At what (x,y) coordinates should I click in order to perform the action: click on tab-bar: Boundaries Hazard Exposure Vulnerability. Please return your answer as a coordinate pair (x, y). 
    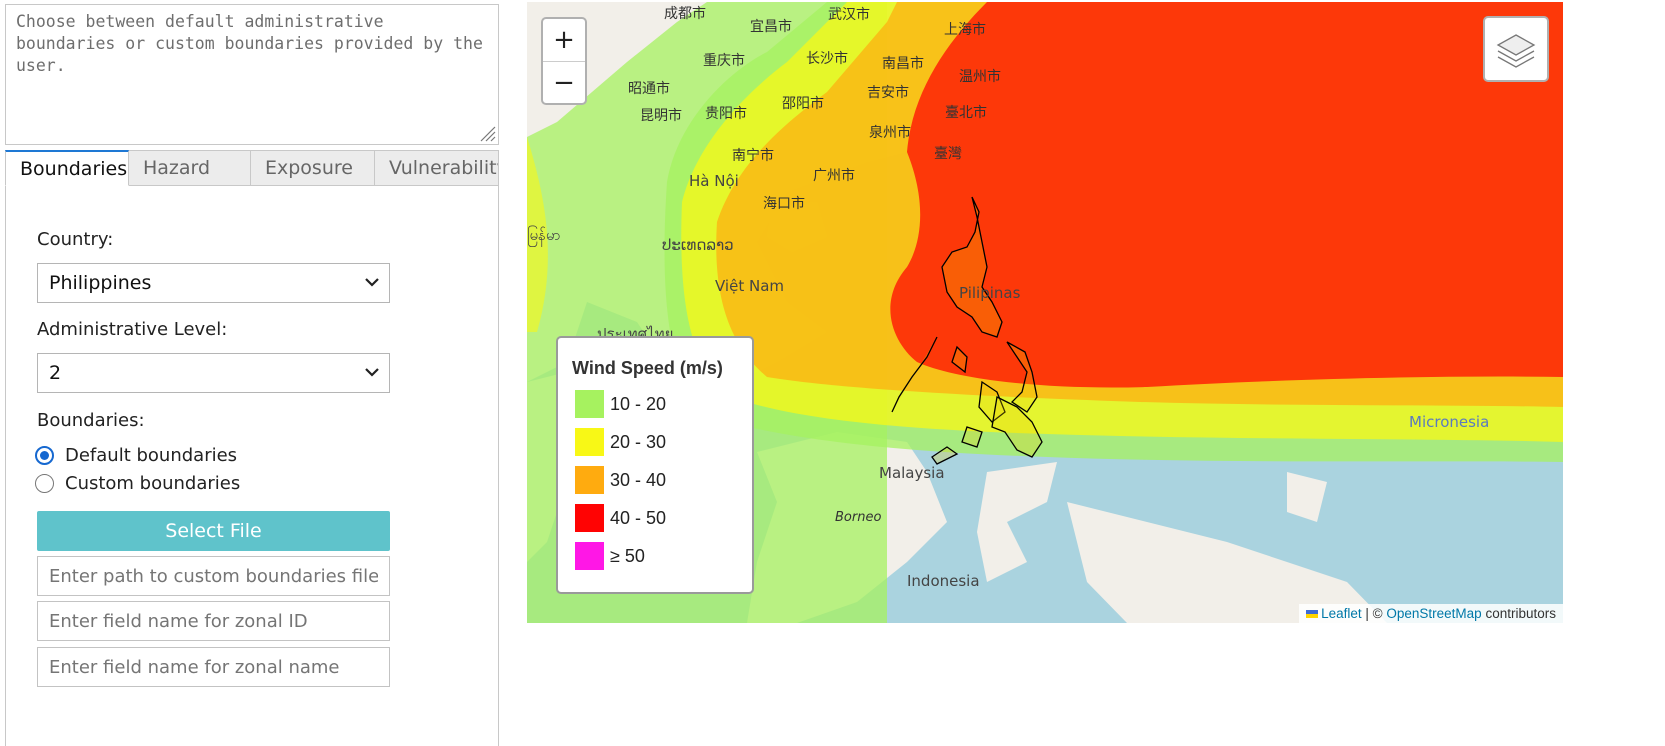
    Looking at the image, I should click on (252, 168).